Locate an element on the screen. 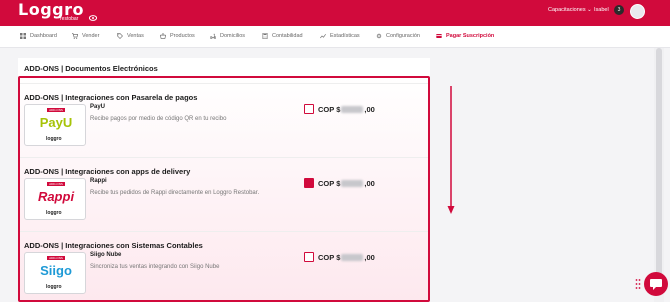 The image size is (670, 302). basket-icon is located at coordinates (163, 36).